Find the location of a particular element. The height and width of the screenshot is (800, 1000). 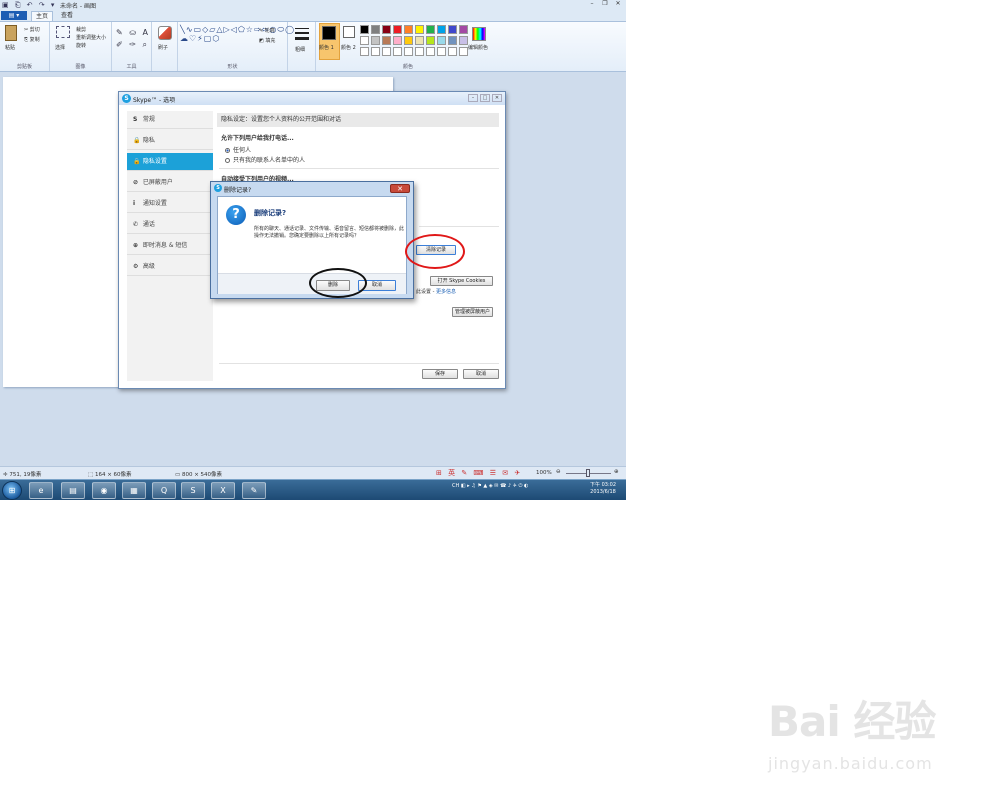

cancel-button: 取消 is located at coordinates (481, 374).